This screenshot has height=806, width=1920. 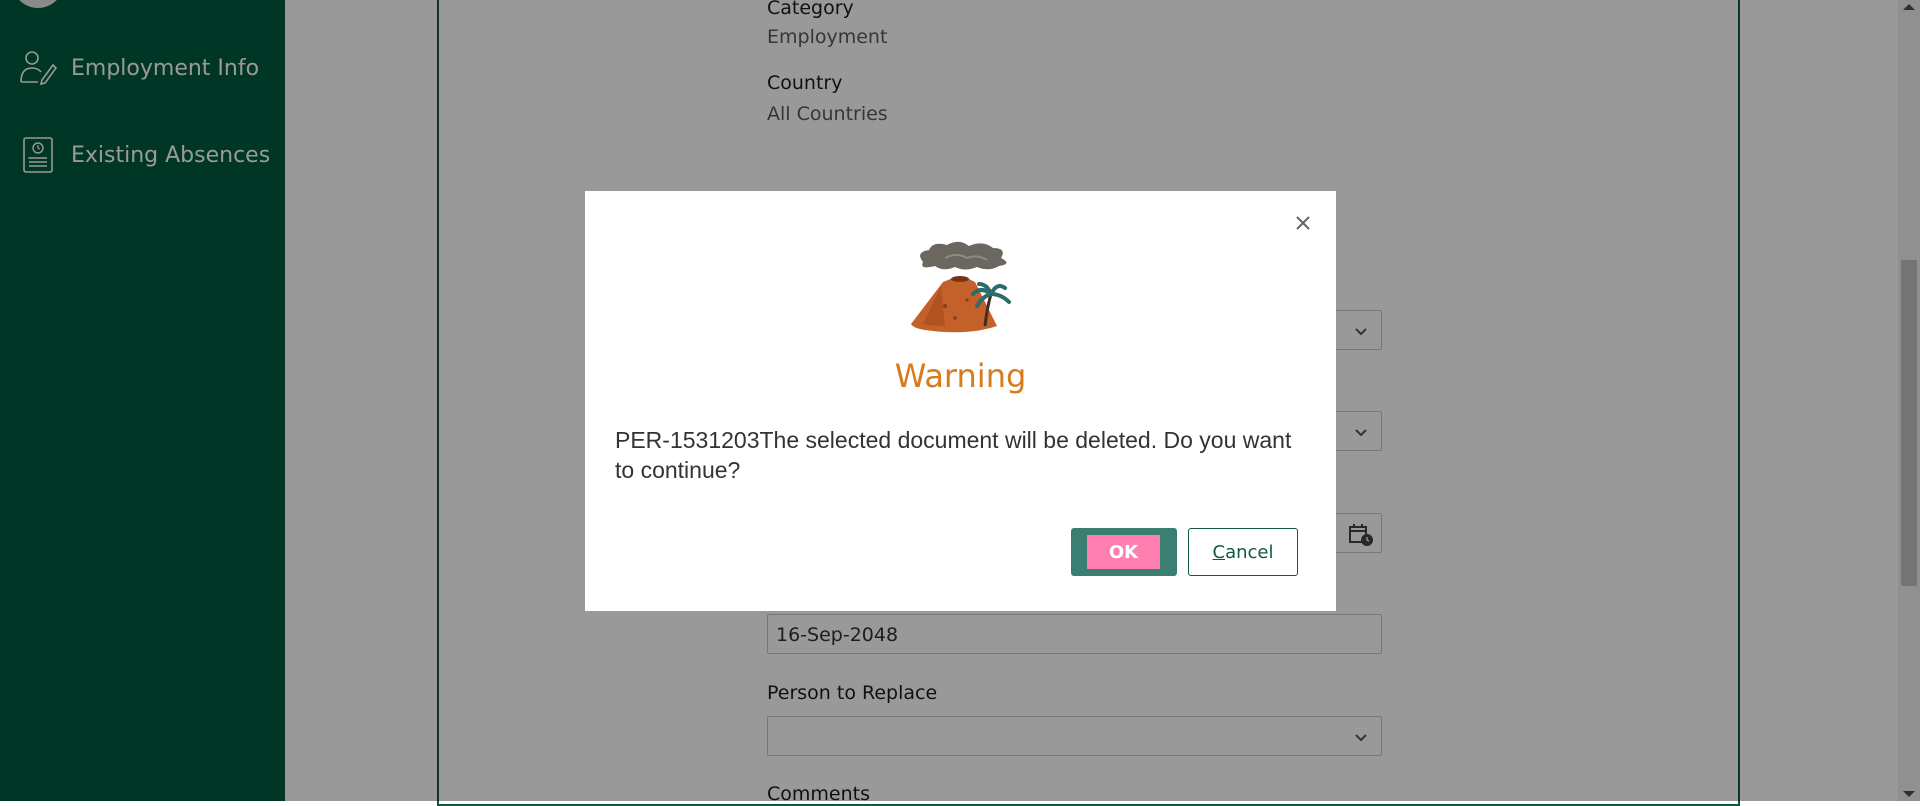 What do you see at coordinates (1219, 552) in the screenshot?
I see `cancel-accesskey: C` at bounding box center [1219, 552].